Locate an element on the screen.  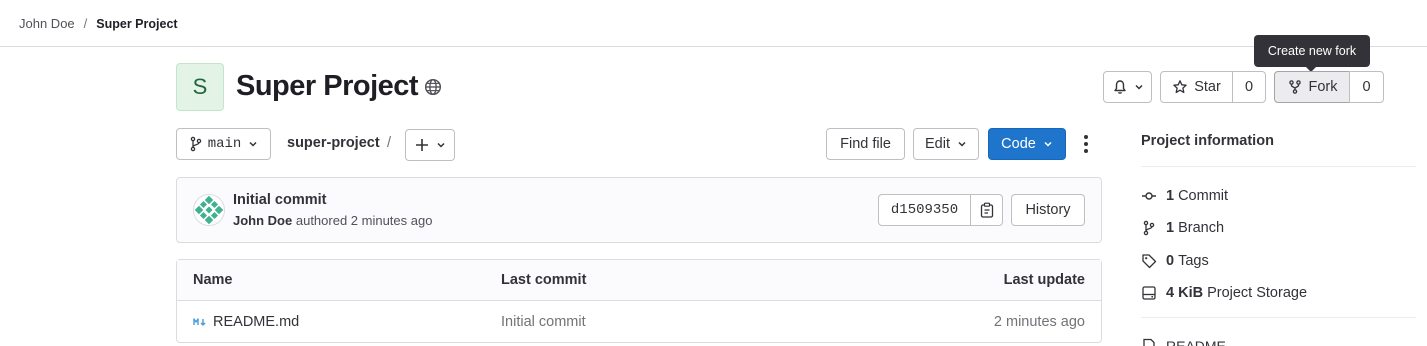
project-avatar: S is located at coordinates (200, 87).